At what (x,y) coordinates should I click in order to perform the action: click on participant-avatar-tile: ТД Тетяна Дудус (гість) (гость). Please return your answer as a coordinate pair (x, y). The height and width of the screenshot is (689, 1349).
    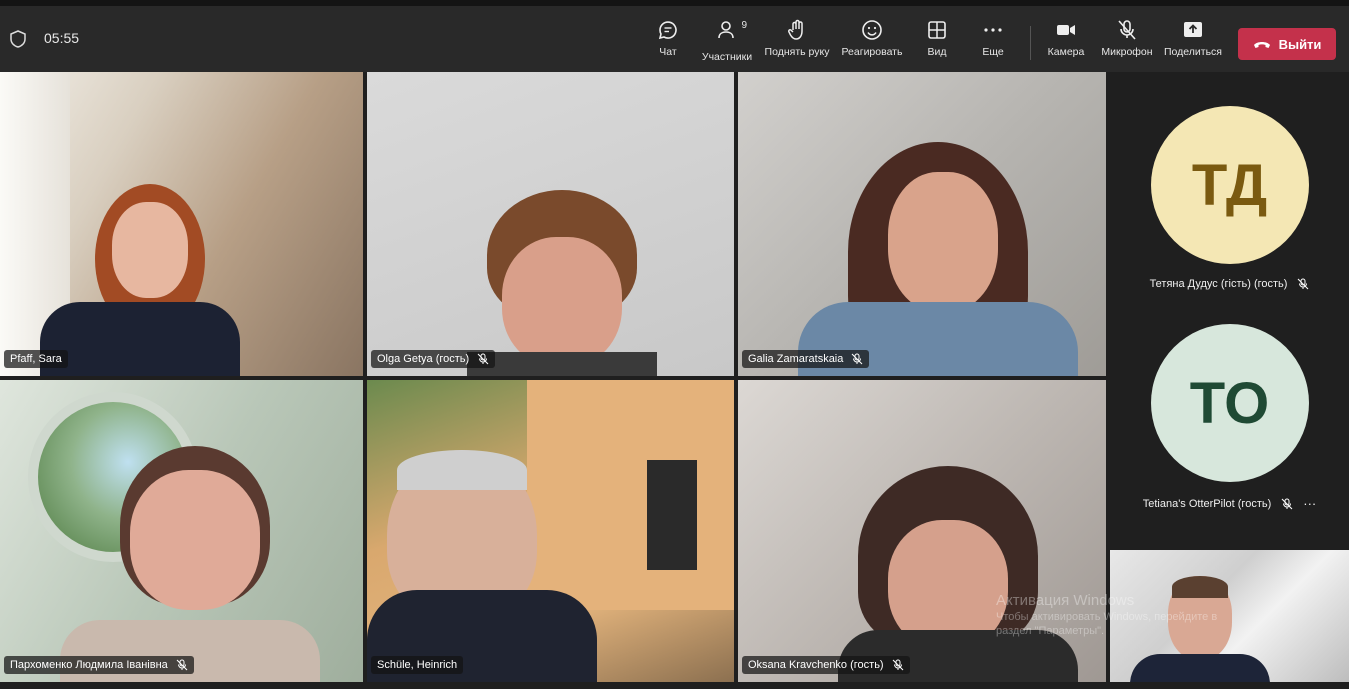
    Looking at the image, I should click on (1229, 198).